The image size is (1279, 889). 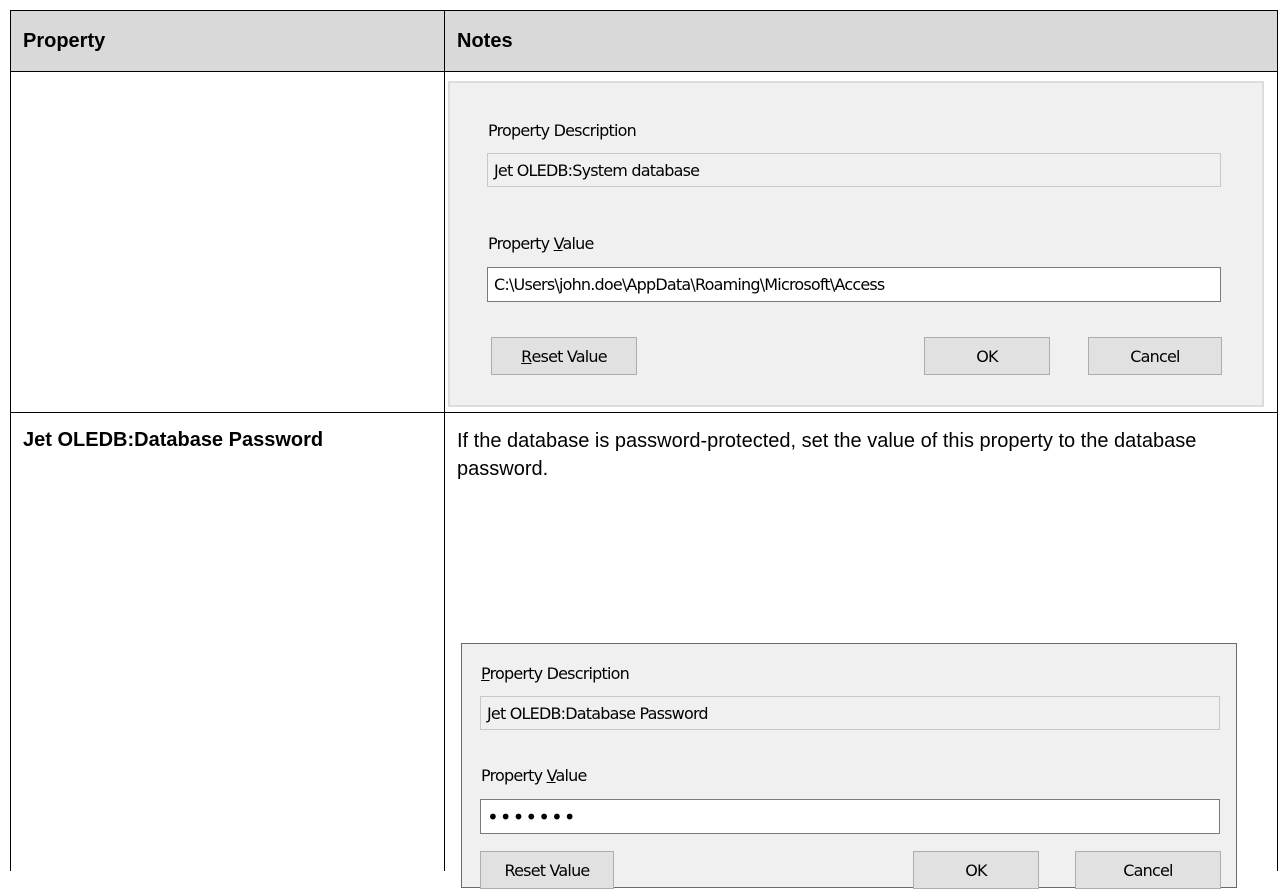 I want to click on property-description-field: Jet OLEDB:Database Password, so click(x=850, y=713).